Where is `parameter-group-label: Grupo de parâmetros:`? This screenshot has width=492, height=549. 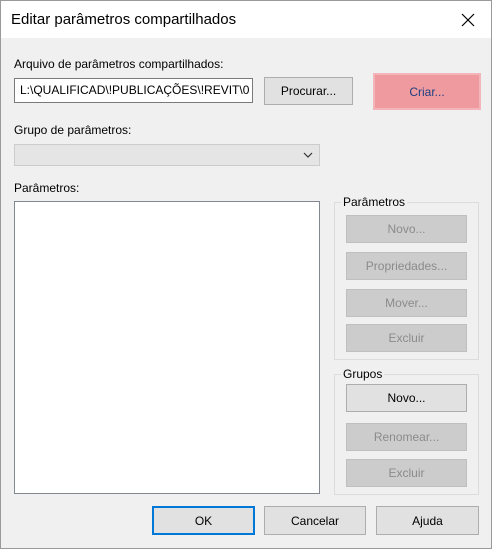 parameter-group-label: Grupo de parâmetros: is located at coordinates (73, 130).